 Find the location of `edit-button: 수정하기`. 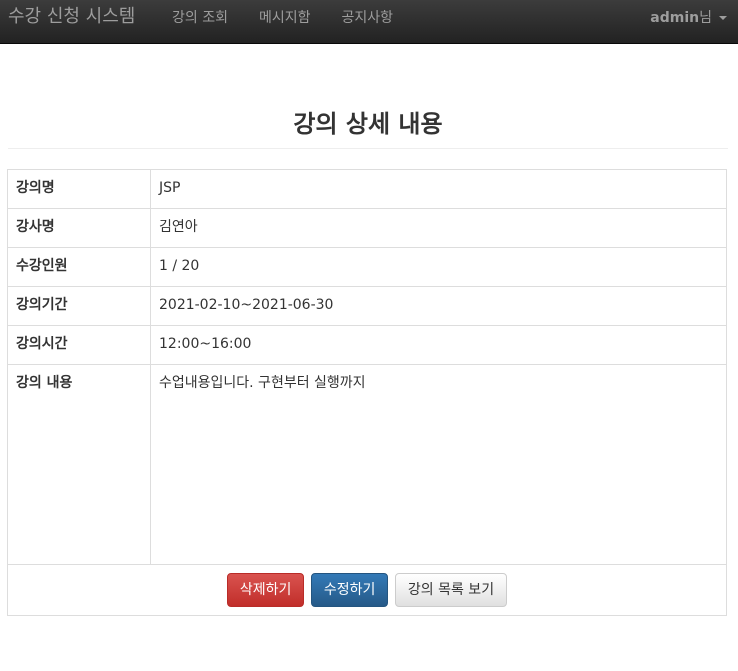

edit-button: 수정하기 is located at coordinates (349, 590).